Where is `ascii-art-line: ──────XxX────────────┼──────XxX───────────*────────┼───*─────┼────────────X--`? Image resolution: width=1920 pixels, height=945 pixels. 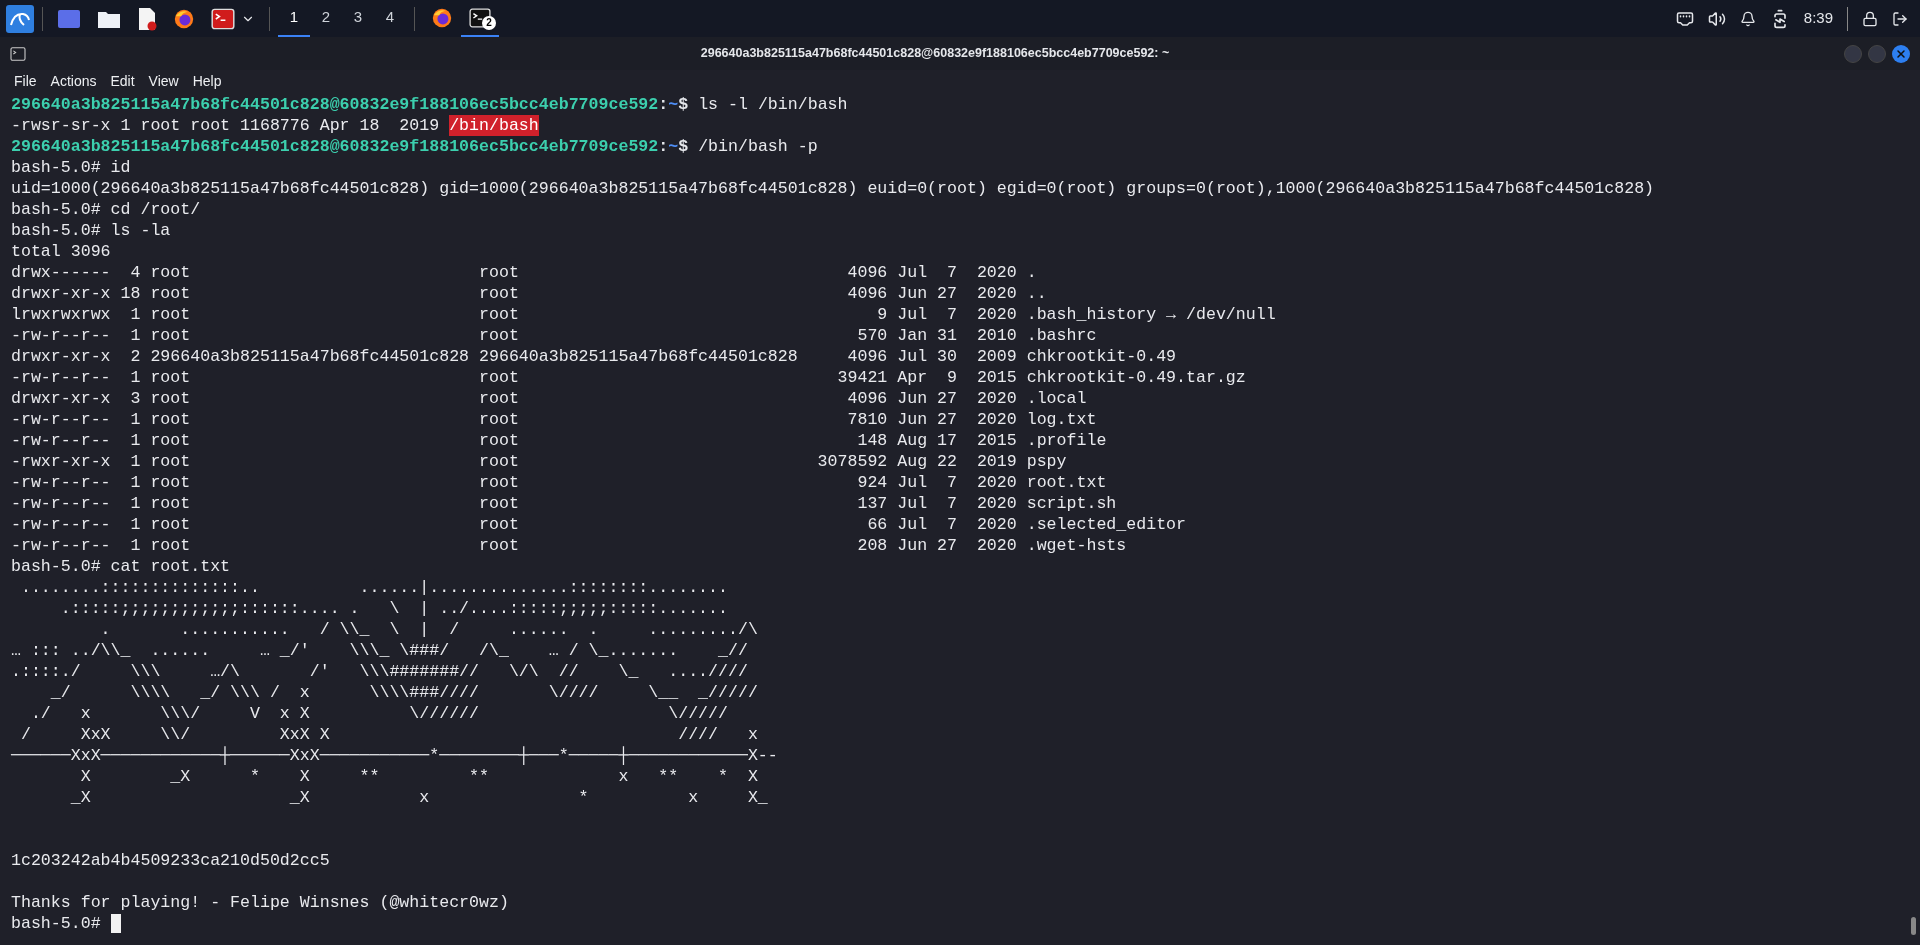 ascii-art-line: ──────XxX────────────┼──────XxX───────────*────────┼───*─────┼────────────X-- is located at coordinates (395, 755).